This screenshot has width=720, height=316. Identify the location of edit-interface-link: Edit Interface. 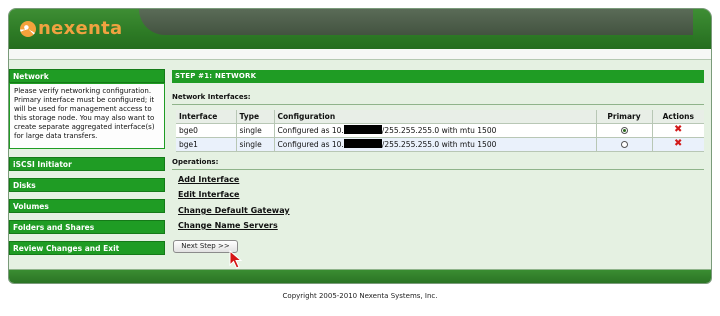
(208, 194).